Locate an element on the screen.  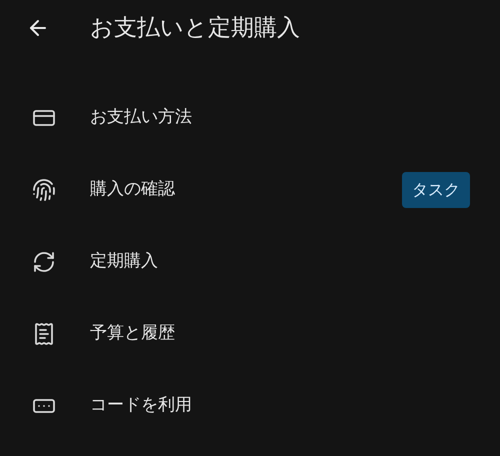
page-title: お支払いと定期購入 is located at coordinates (195, 28).